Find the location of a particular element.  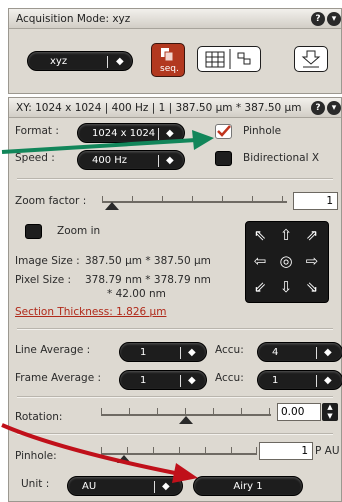

pan-right-icon: ⇨ is located at coordinates (312, 261).